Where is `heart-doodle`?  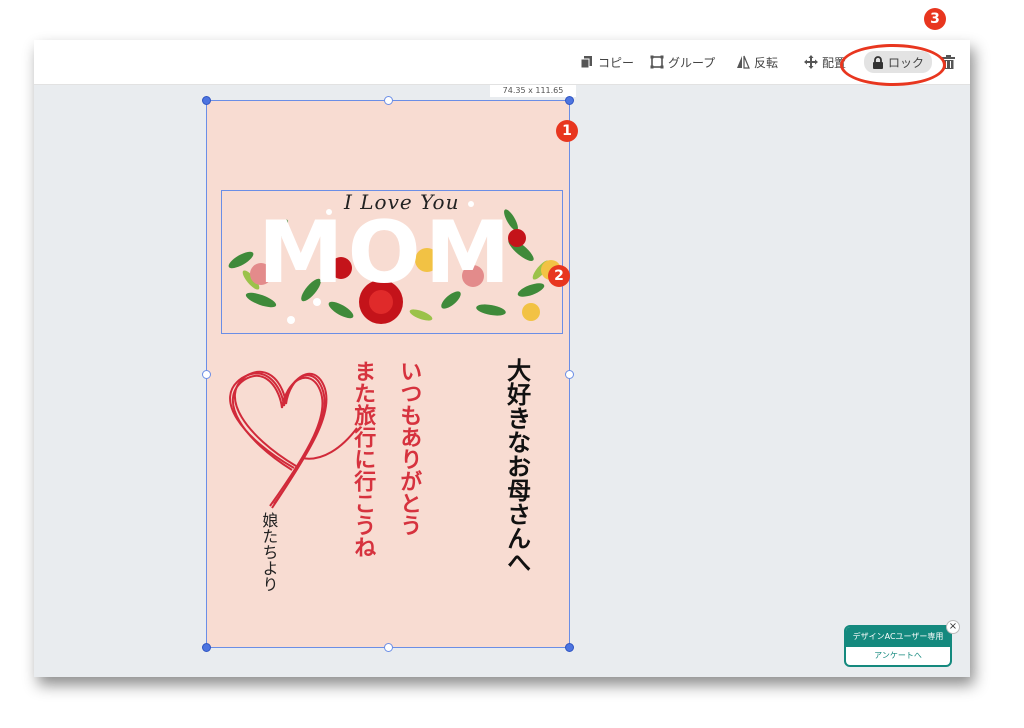
heart-doodle is located at coordinates (293, 439).